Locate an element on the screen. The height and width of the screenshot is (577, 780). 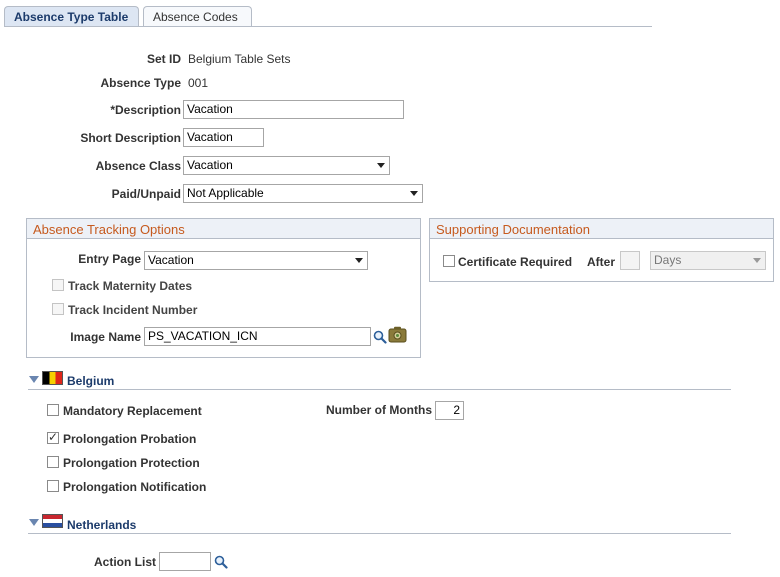
absence-class-select: Vacation is located at coordinates (286, 165).